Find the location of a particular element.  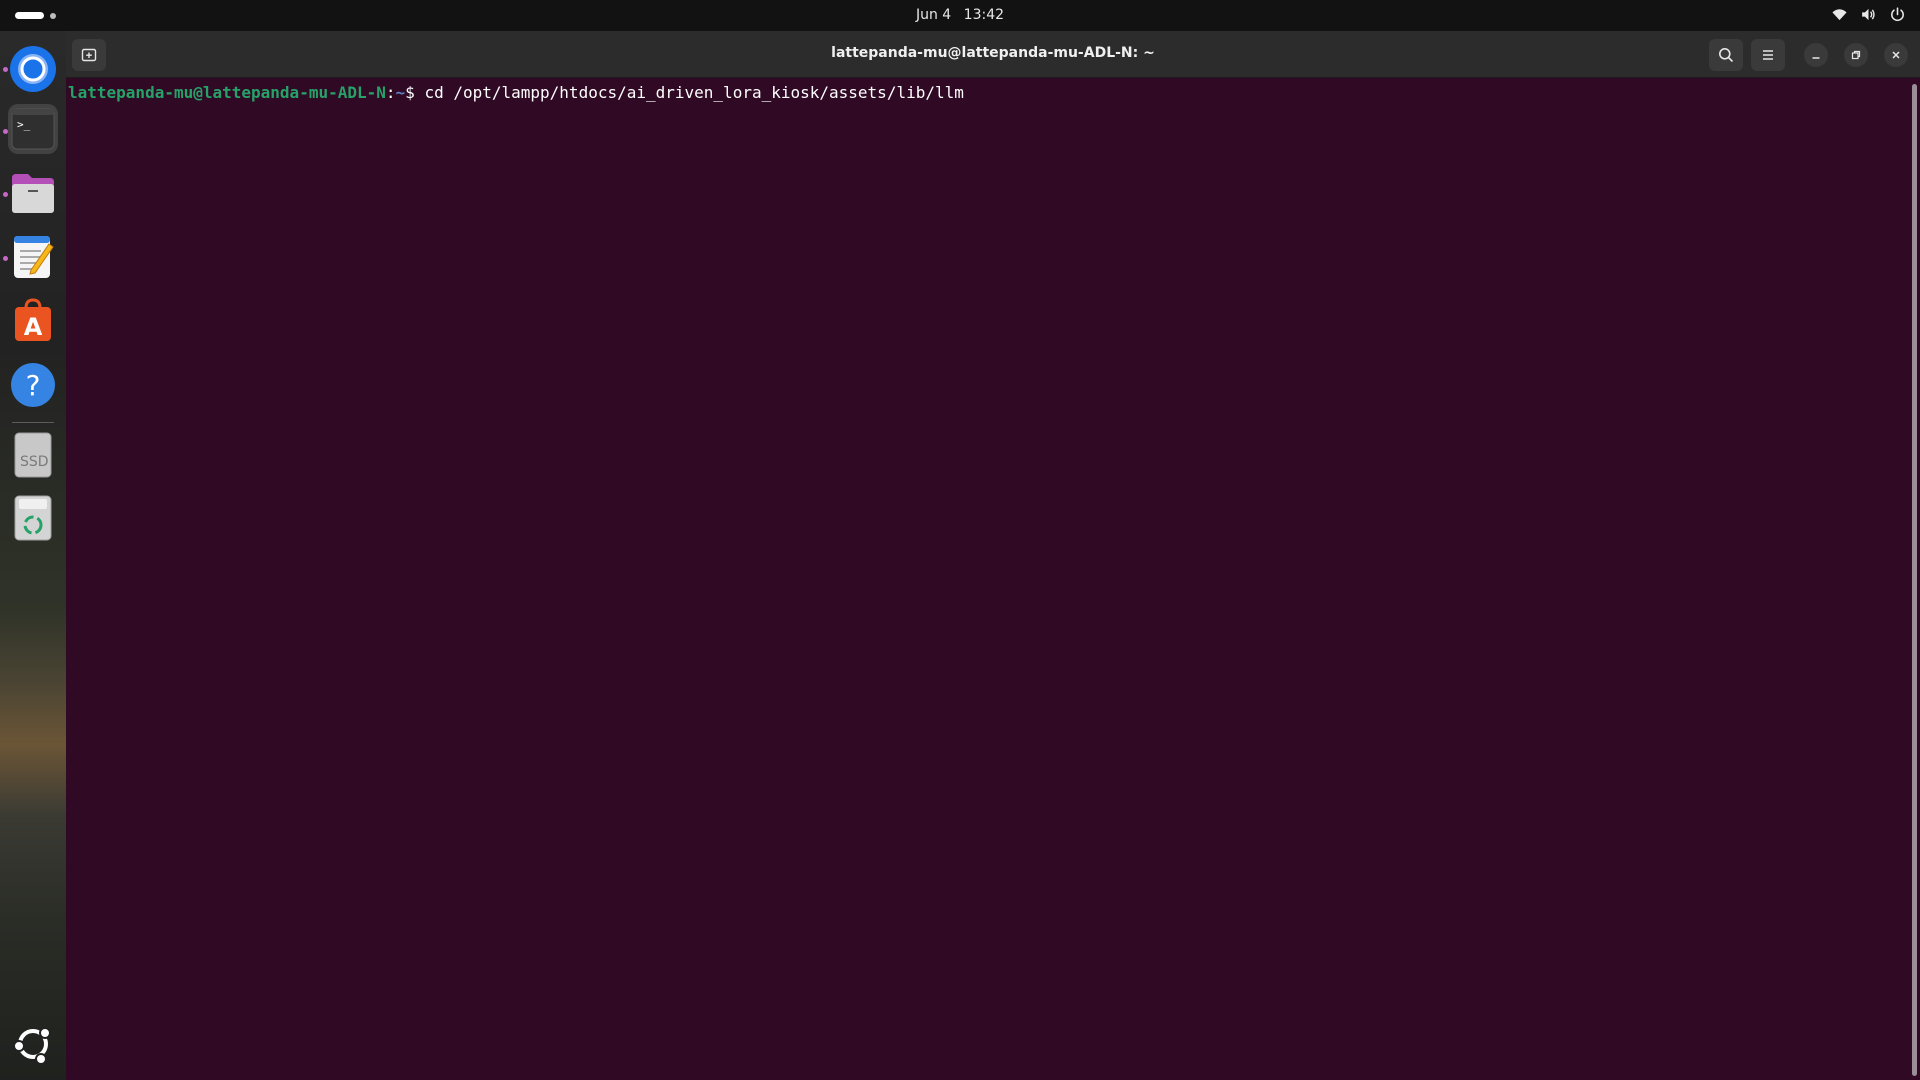

dock-item-files is located at coordinates (33, 193).